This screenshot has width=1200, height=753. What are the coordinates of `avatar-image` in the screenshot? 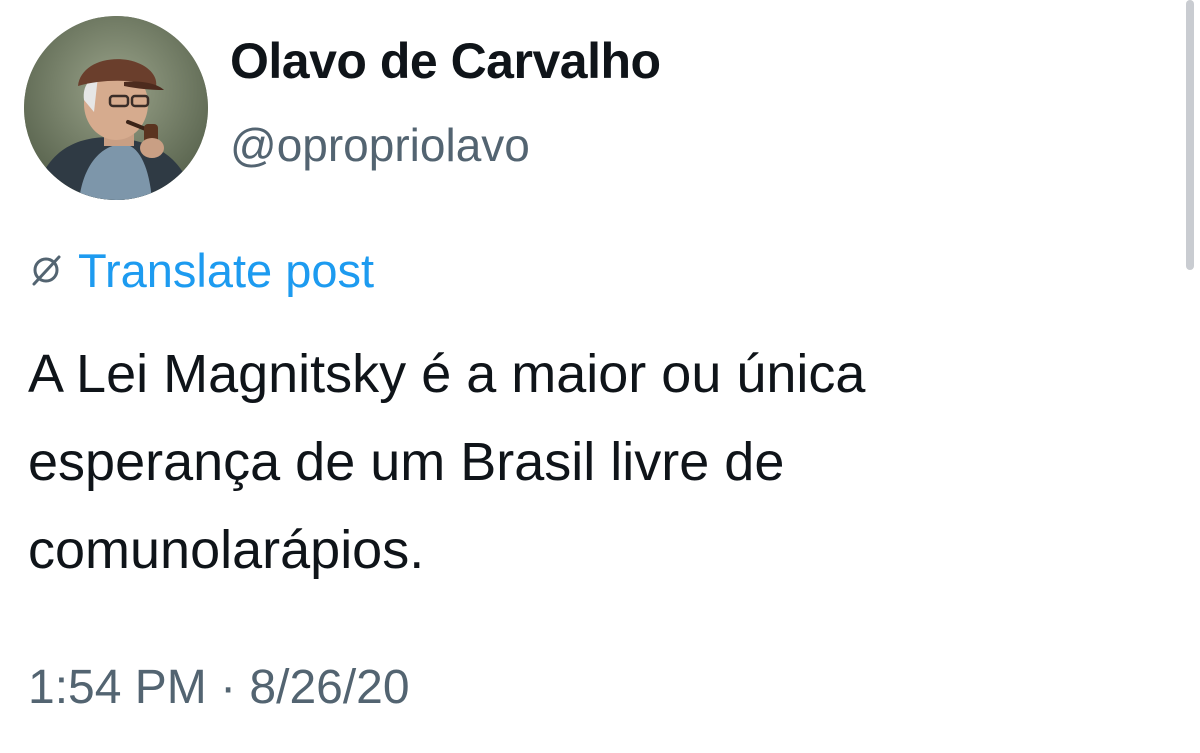 It's located at (116, 108).